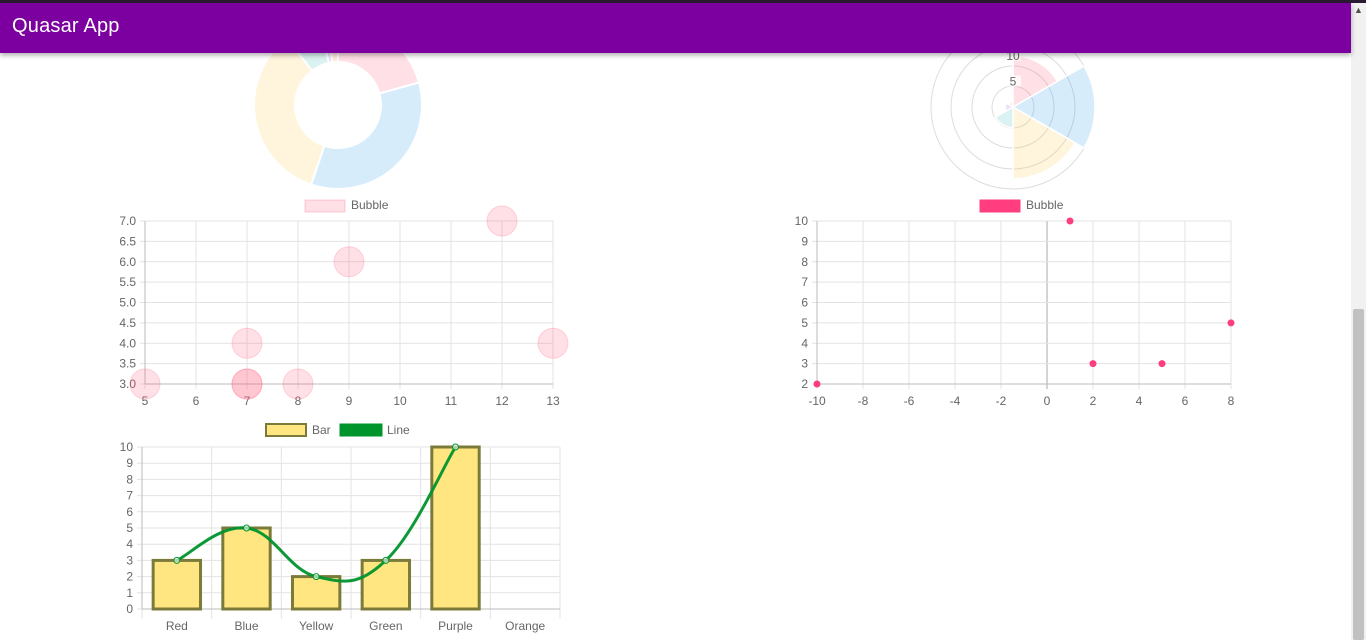 The image size is (1366, 640). What do you see at coordinates (129, 593) in the screenshot?
I see `y-tick-label-1: 1` at bounding box center [129, 593].